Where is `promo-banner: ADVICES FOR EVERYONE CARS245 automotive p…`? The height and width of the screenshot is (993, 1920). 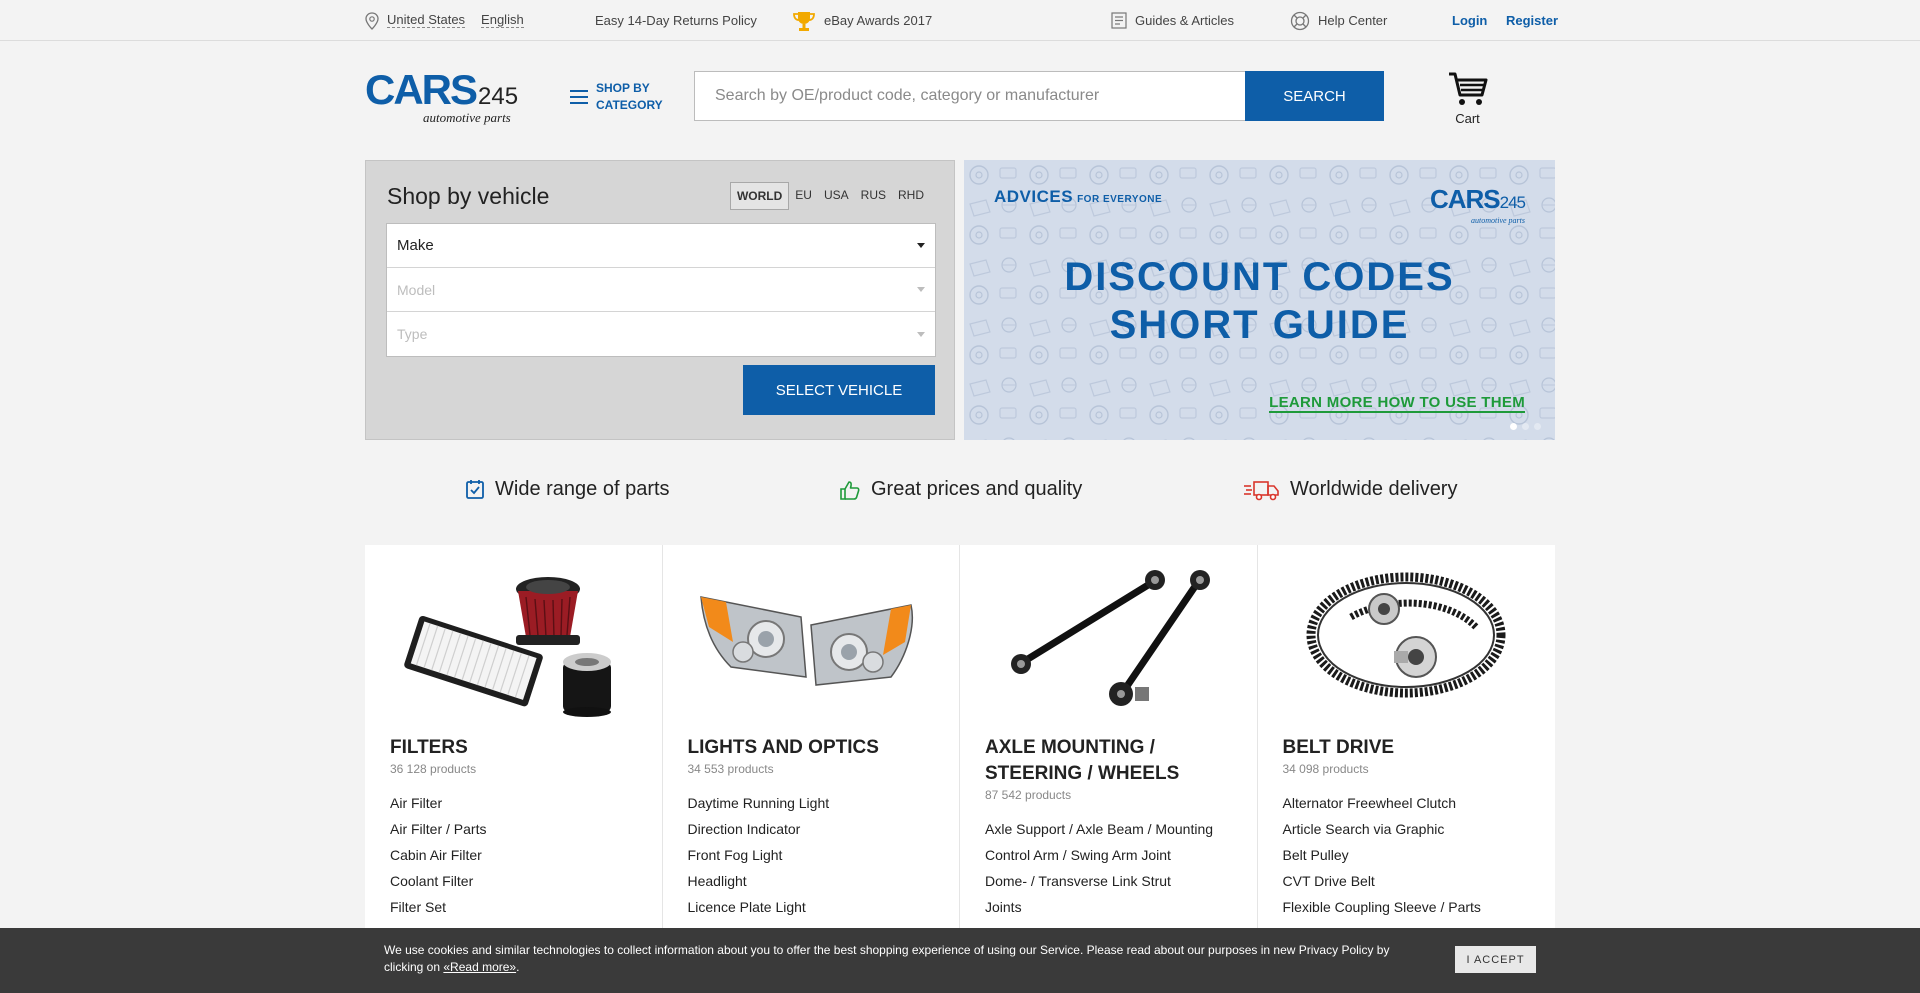 promo-banner: ADVICES FOR EVERYONE CARS245 automotive p… is located at coordinates (1259, 300).